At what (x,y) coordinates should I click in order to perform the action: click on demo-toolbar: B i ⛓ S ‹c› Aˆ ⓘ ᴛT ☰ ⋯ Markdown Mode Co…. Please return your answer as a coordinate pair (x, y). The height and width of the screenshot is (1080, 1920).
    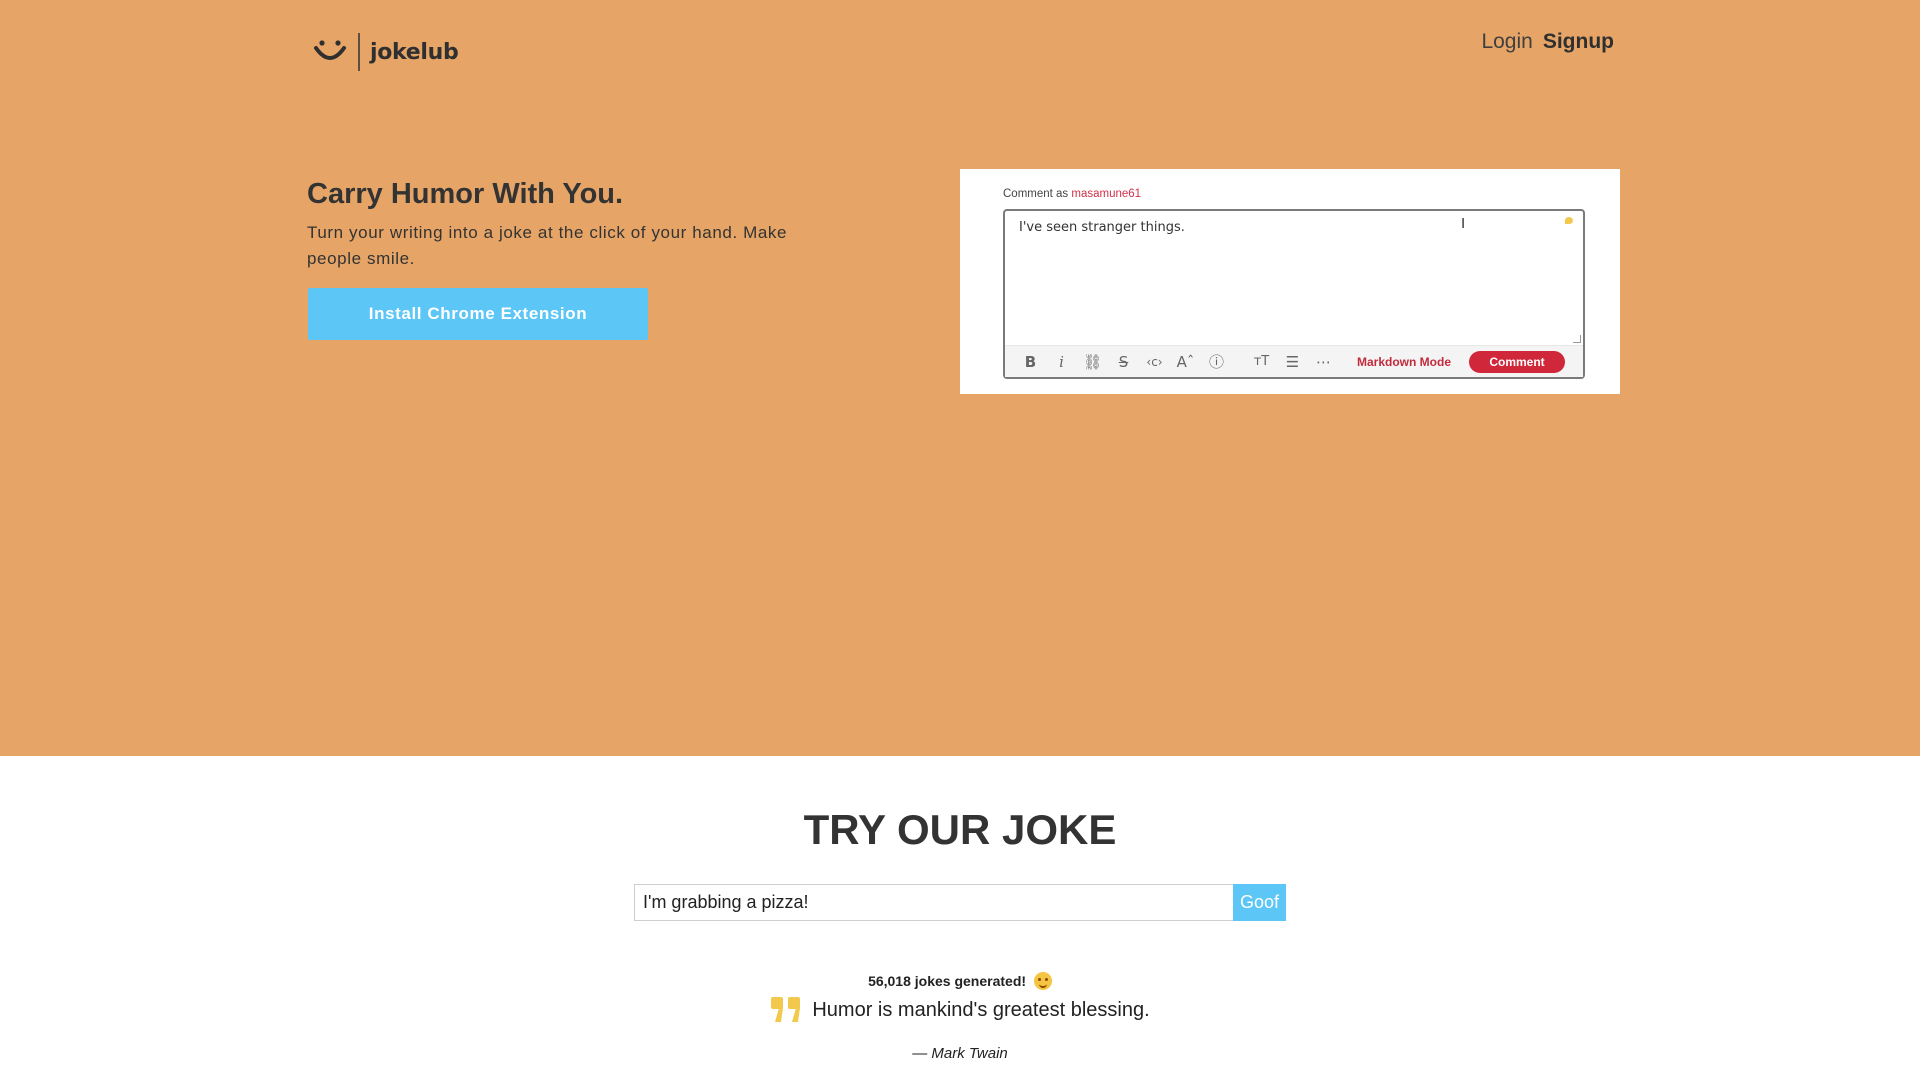
    Looking at the image, I should click on (1294, 361).